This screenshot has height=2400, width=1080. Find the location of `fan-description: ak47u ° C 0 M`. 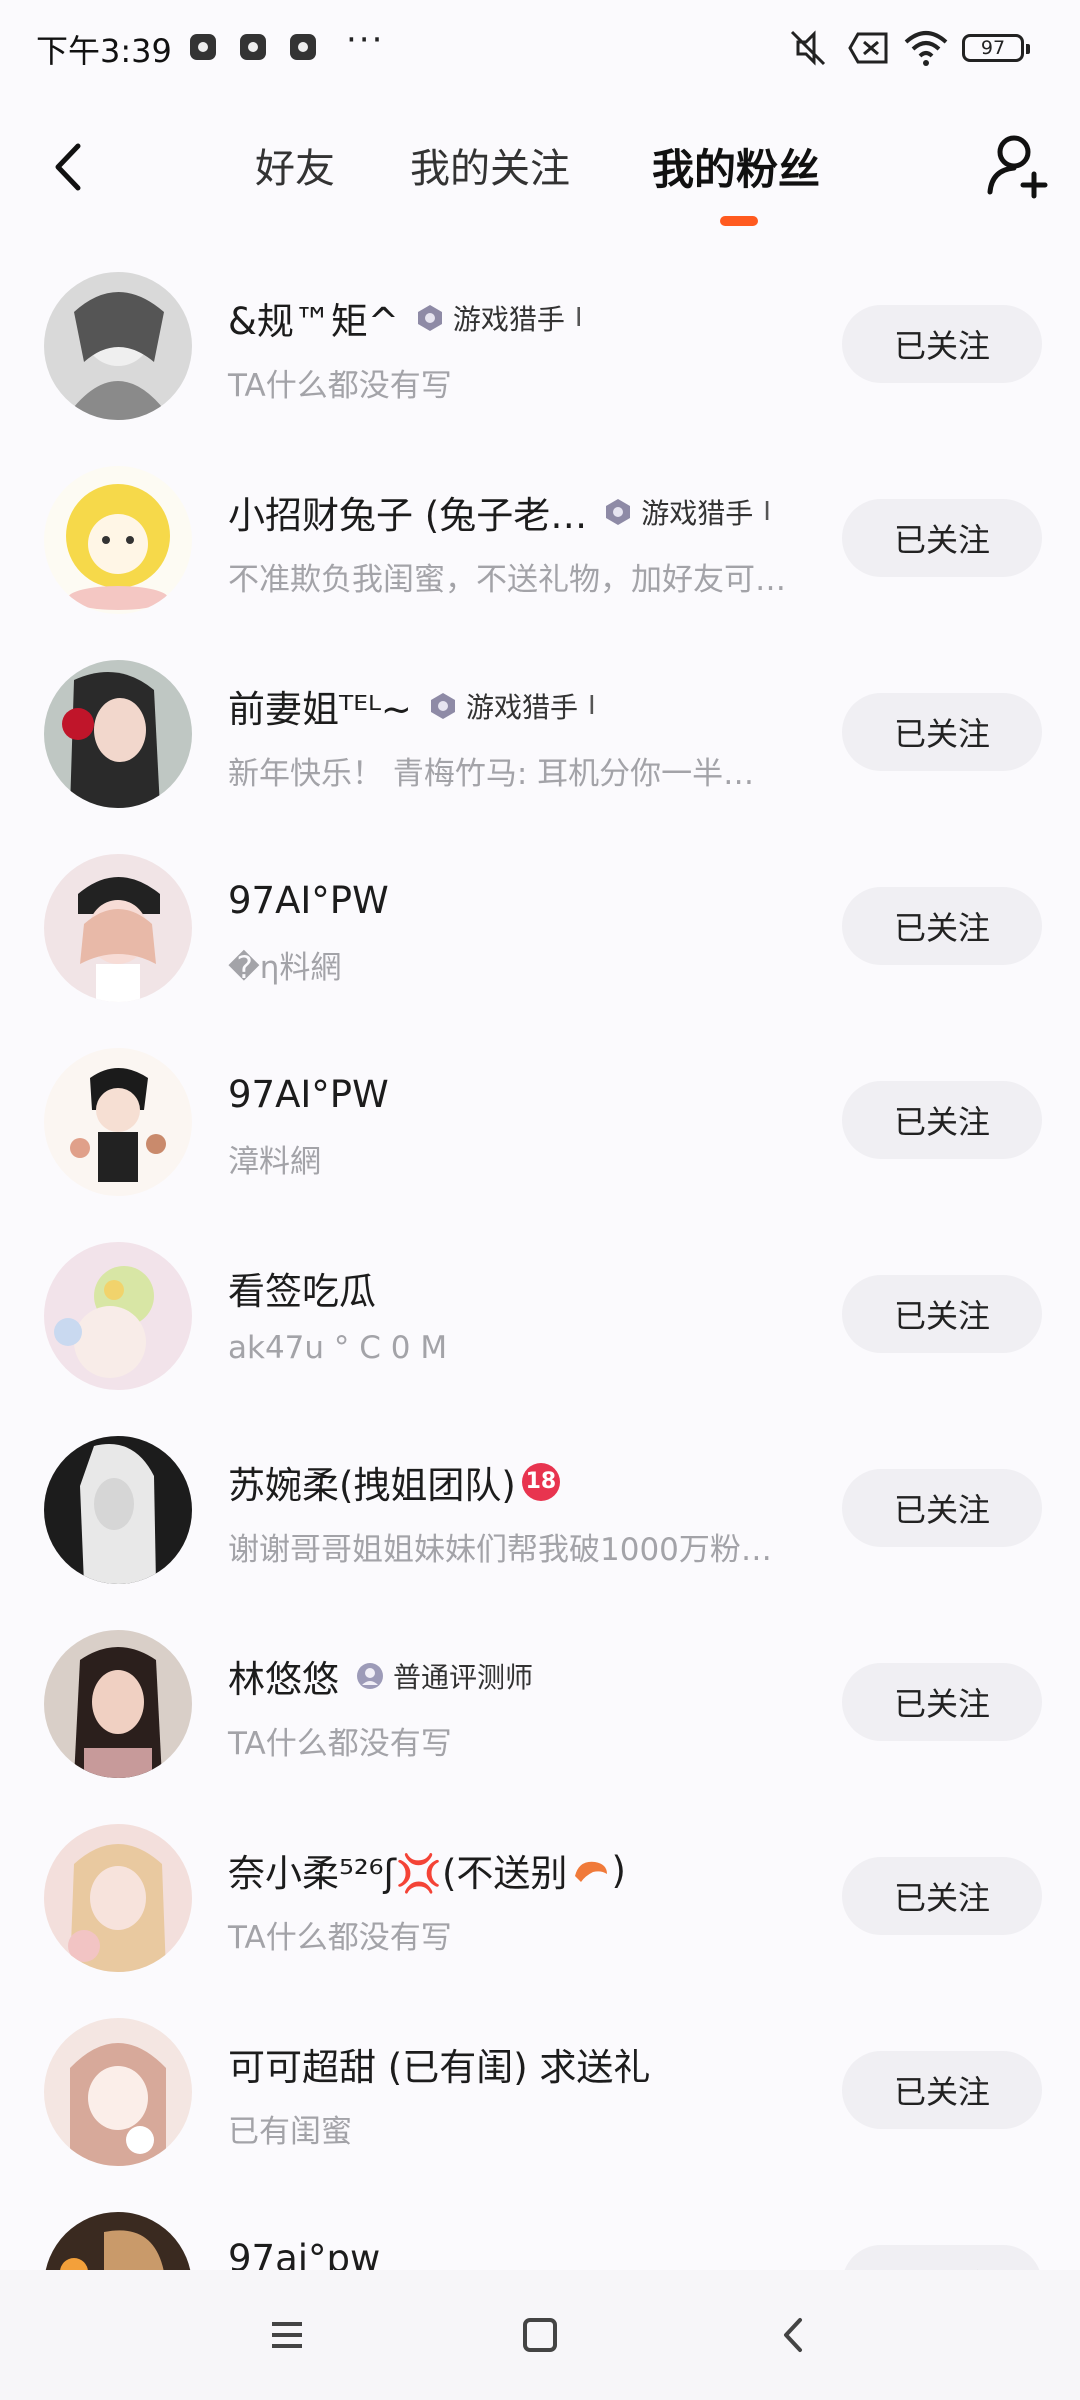

fan-description: ak47u ° C 0 M is located at coordinates (338, 1348).